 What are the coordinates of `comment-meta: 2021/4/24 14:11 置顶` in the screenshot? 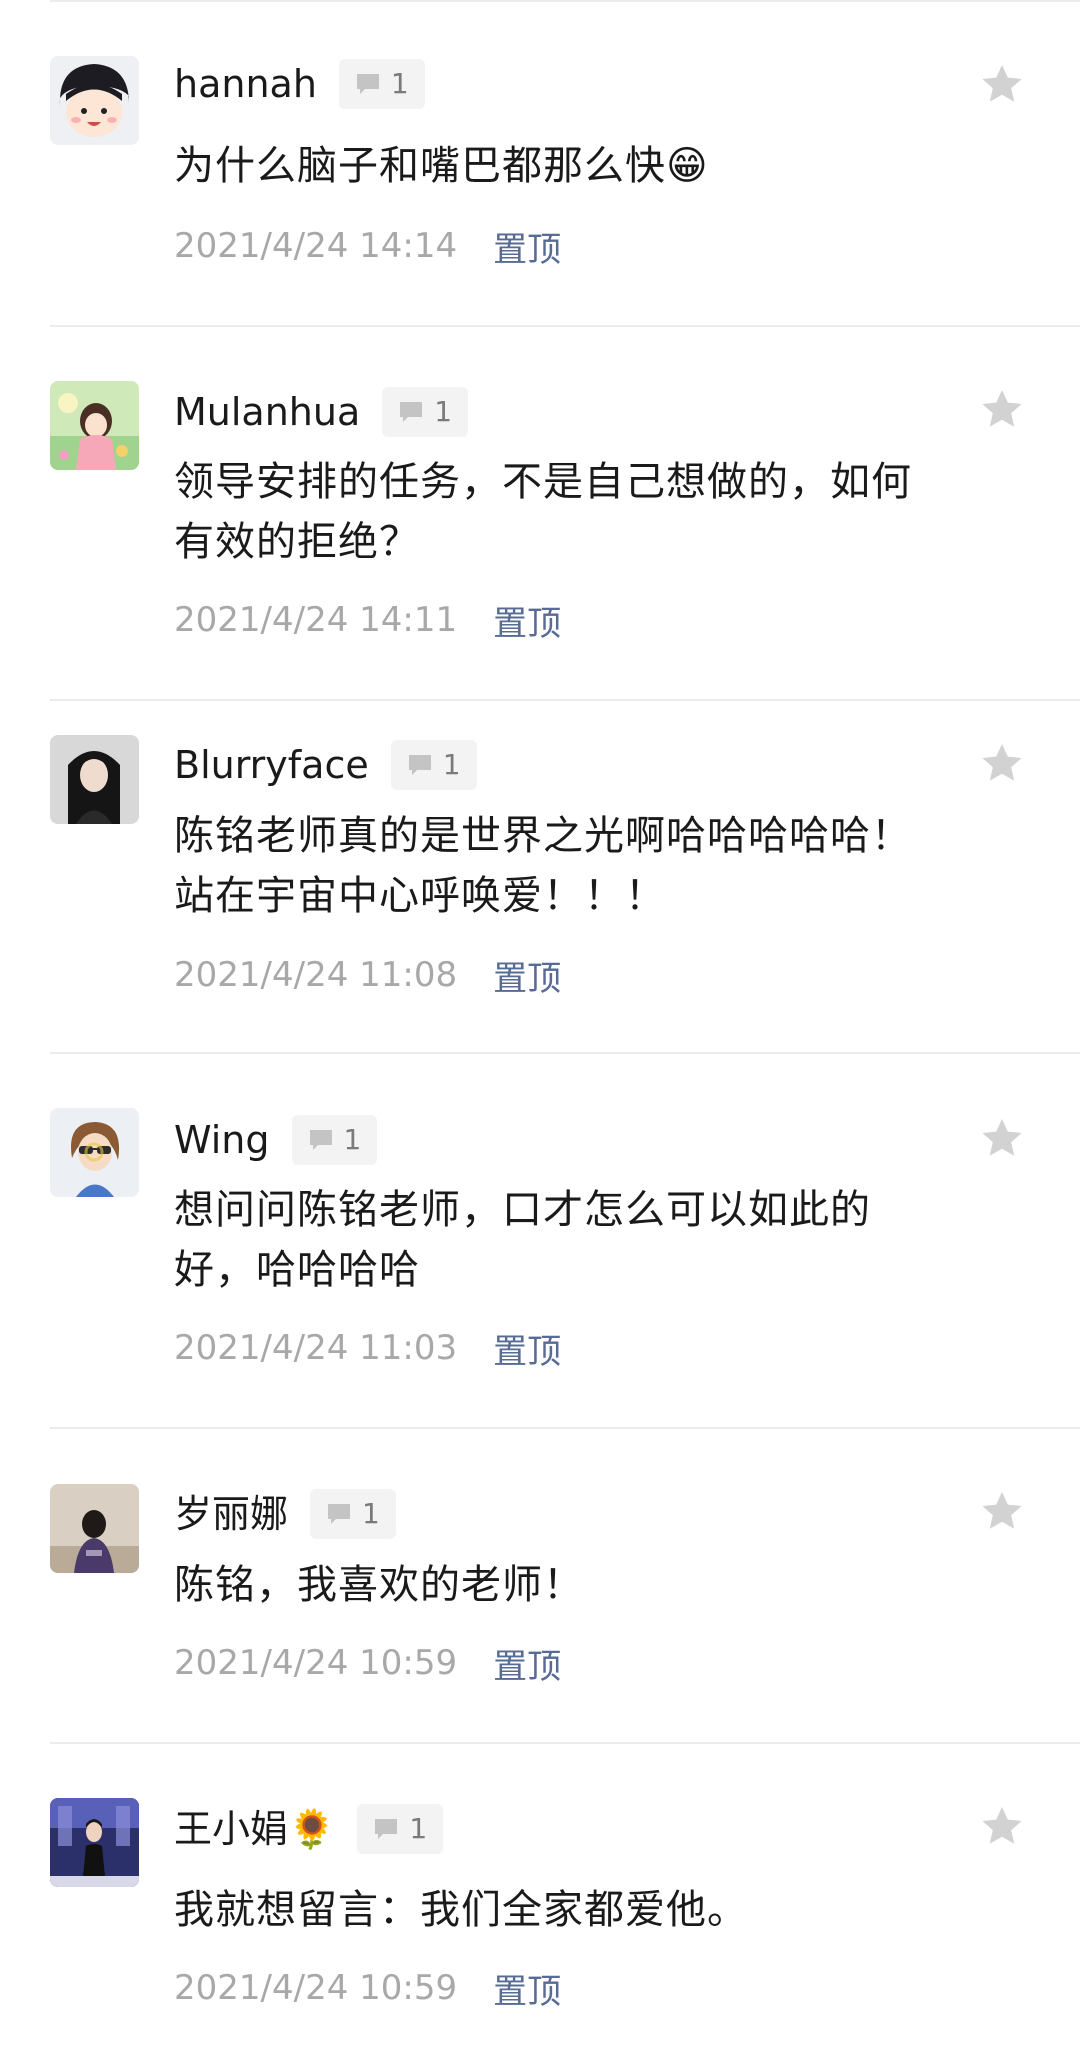 It's located at (367, 620).